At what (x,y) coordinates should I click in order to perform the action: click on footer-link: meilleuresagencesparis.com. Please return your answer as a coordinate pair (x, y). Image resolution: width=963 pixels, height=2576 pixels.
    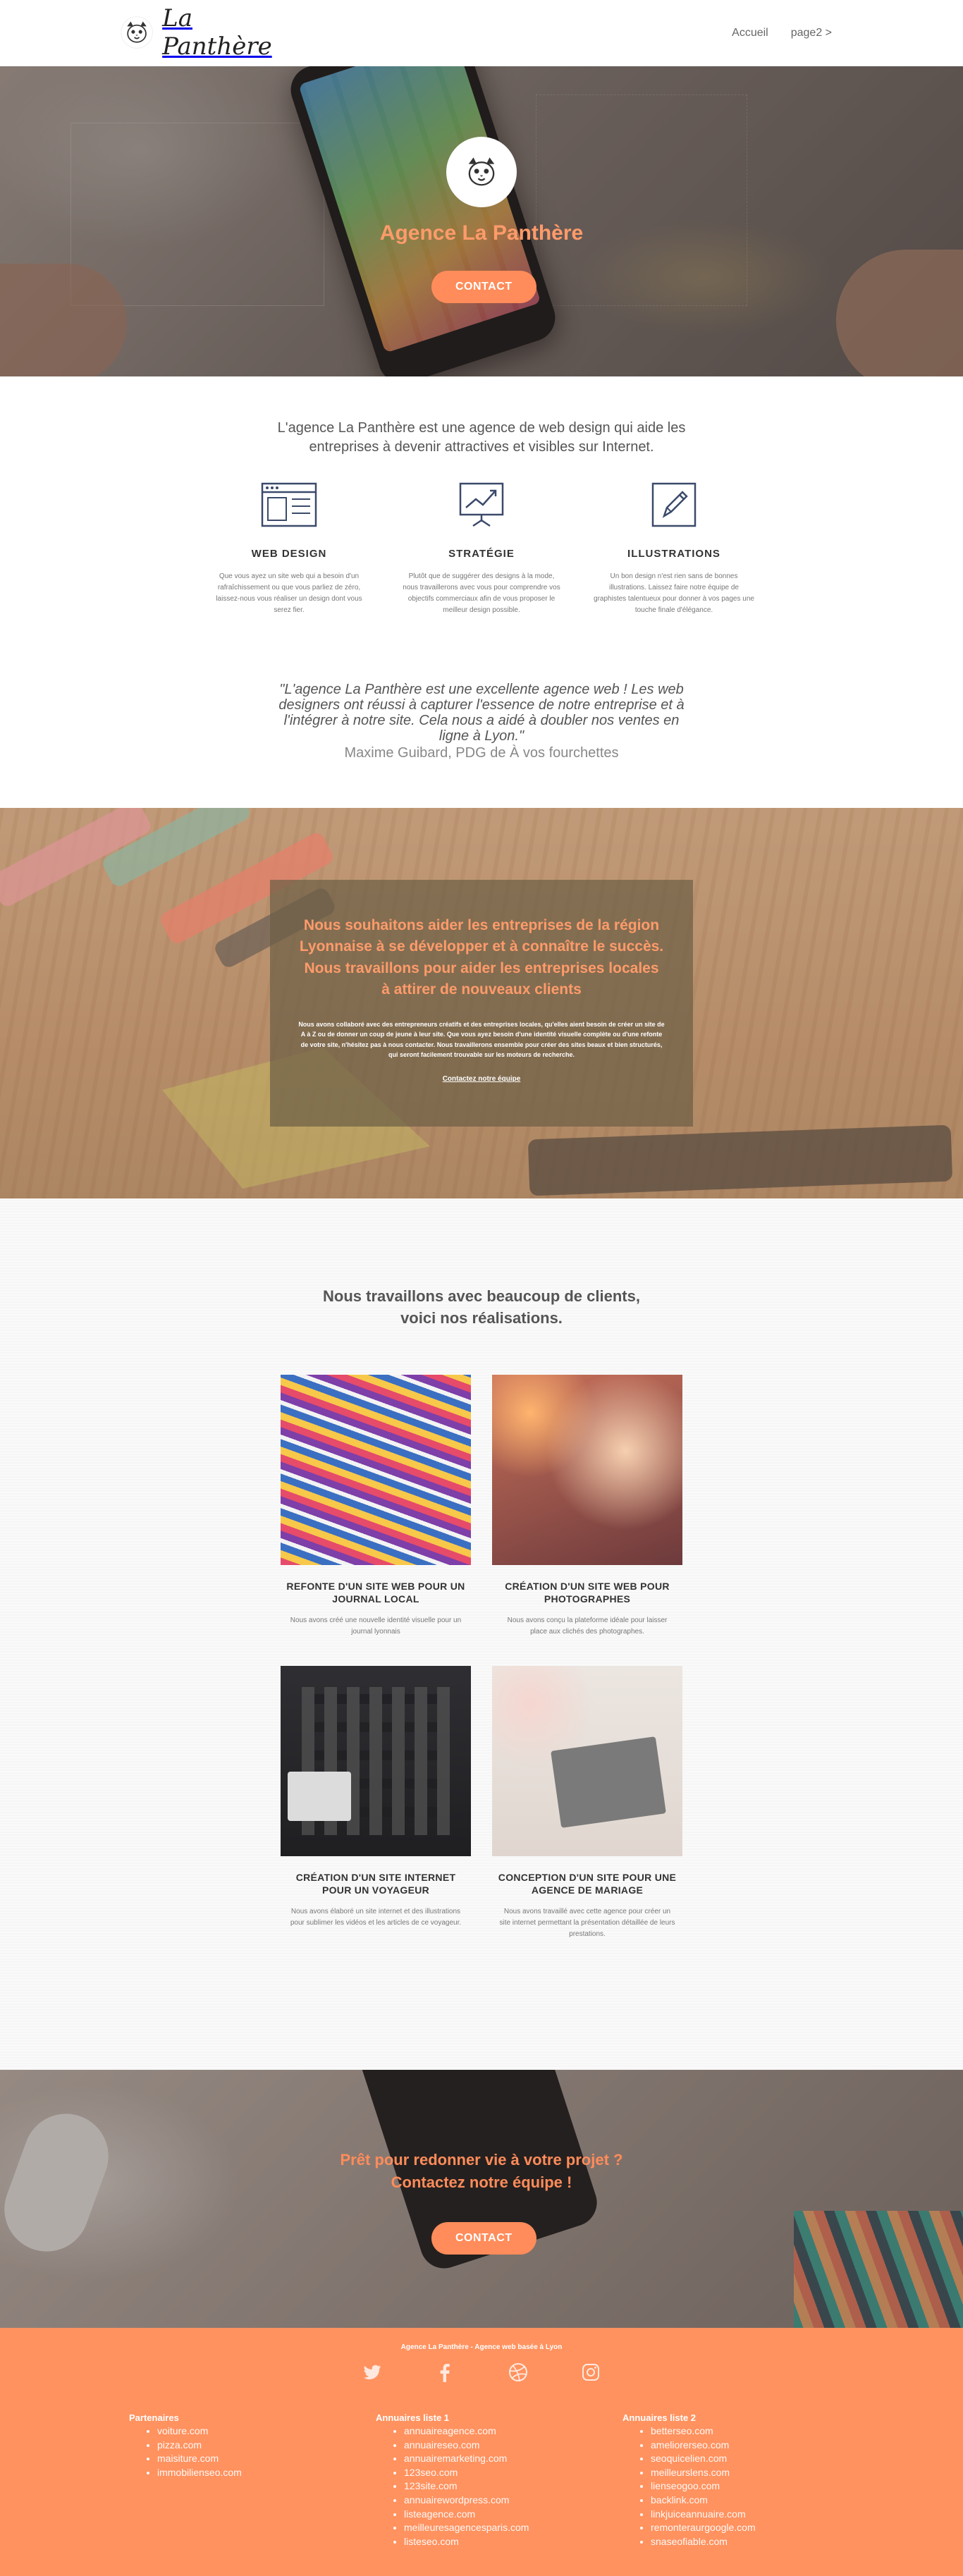
    Looking at the image, I should click on (495, 2528).